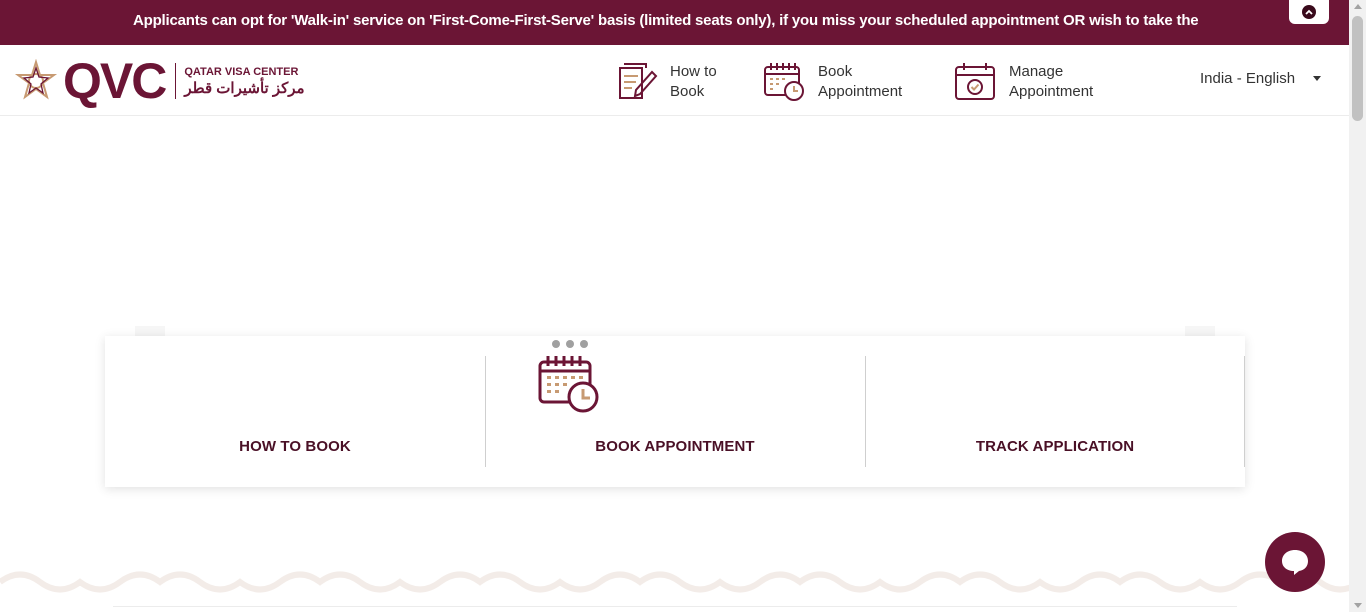 Image resolution: width=1366 pixels, height=612 pixels. Describe the element at coordinates (176, 81) in the screenshot. I see `logo-divider` at that location.